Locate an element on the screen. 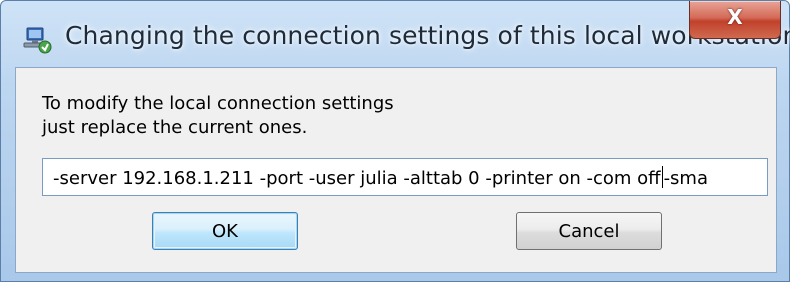  instruction-line-2: just replace the current ones. is located at coordinates (175, 127).